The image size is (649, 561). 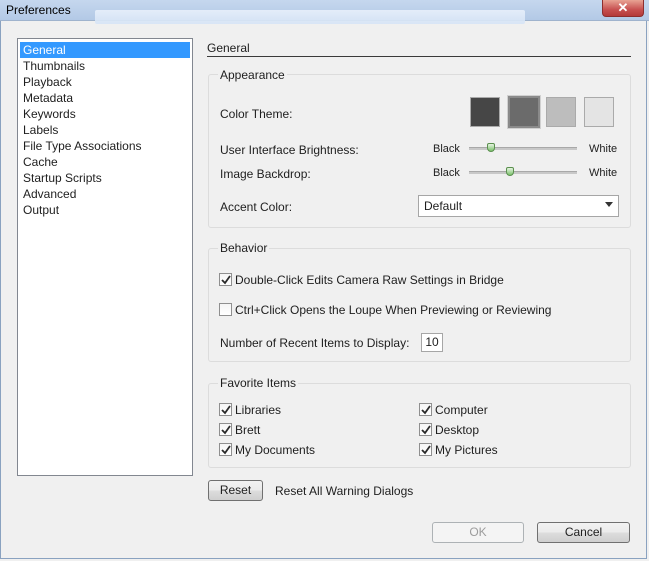 I want to click on close-button: ✕, so click(x=623, y=8).